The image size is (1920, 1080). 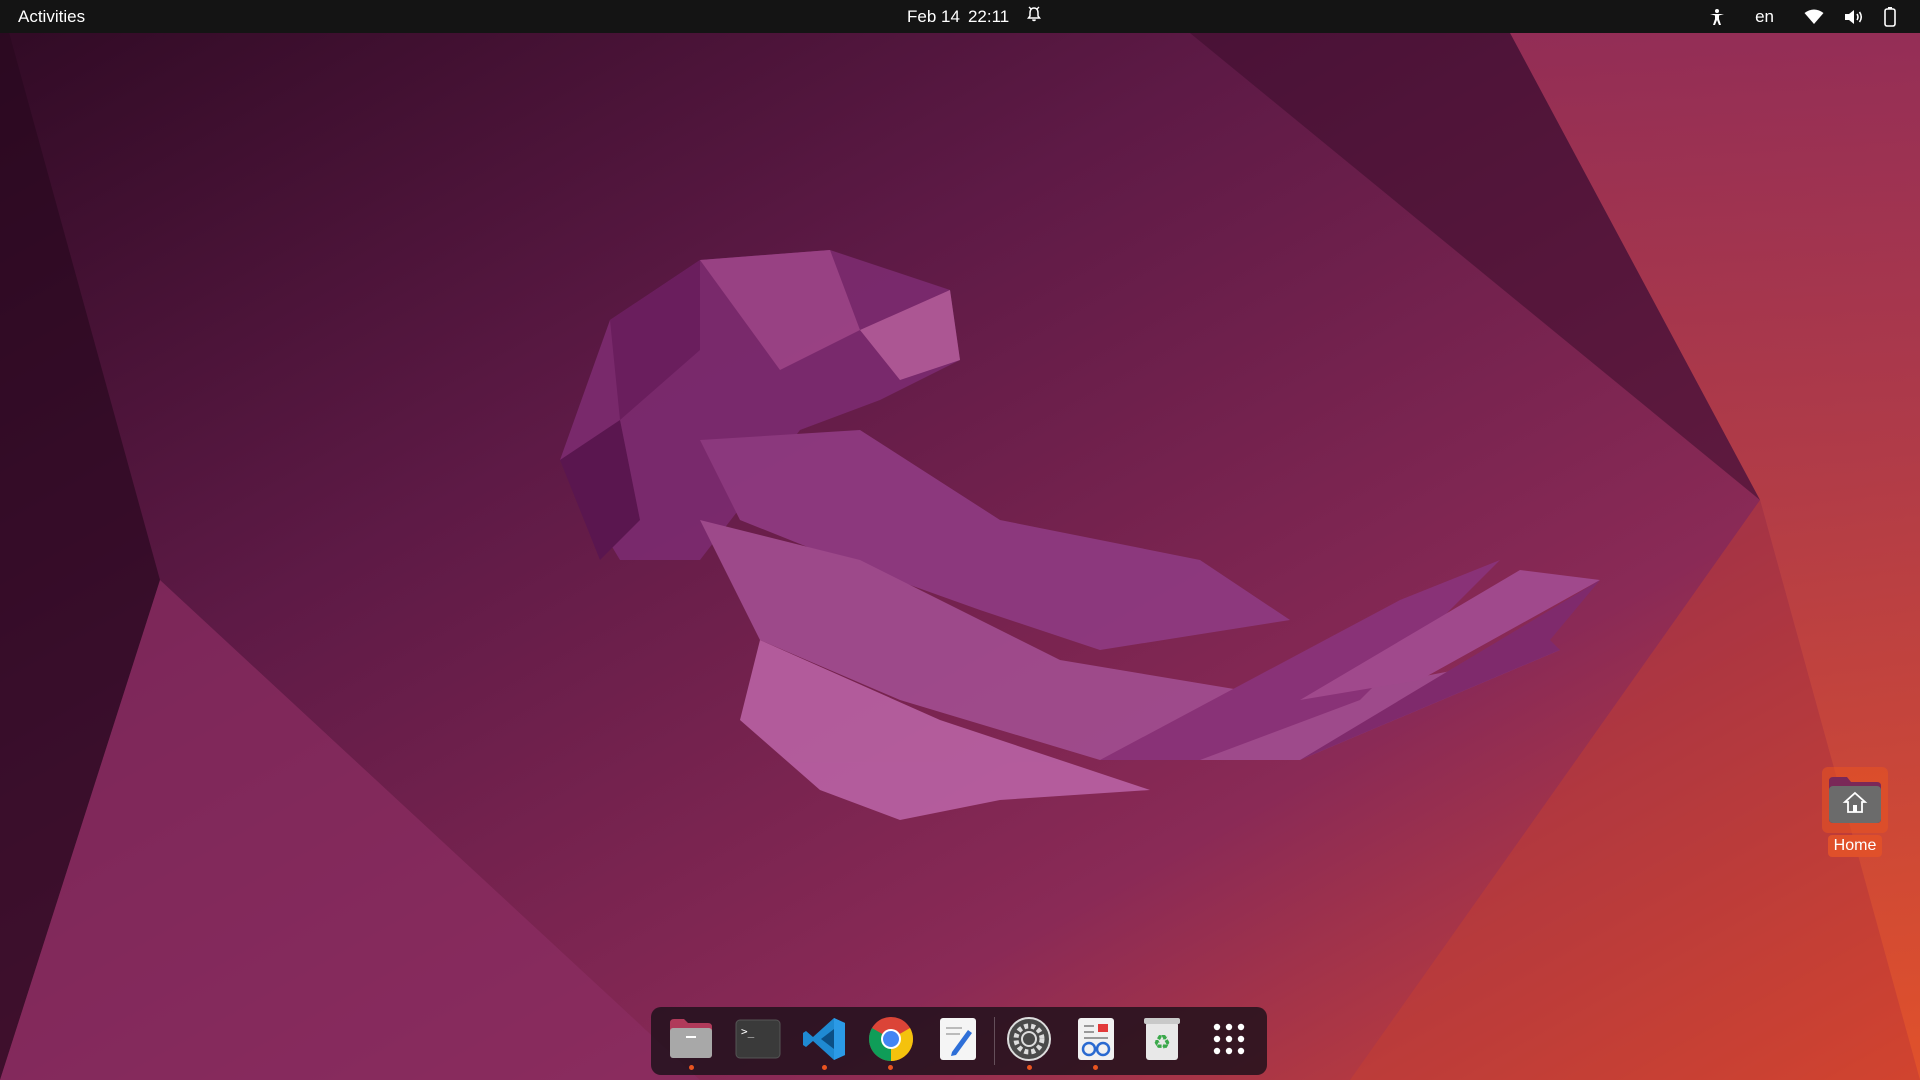 I want to click on app-grid-icon, so click(x=1229, y=1041).